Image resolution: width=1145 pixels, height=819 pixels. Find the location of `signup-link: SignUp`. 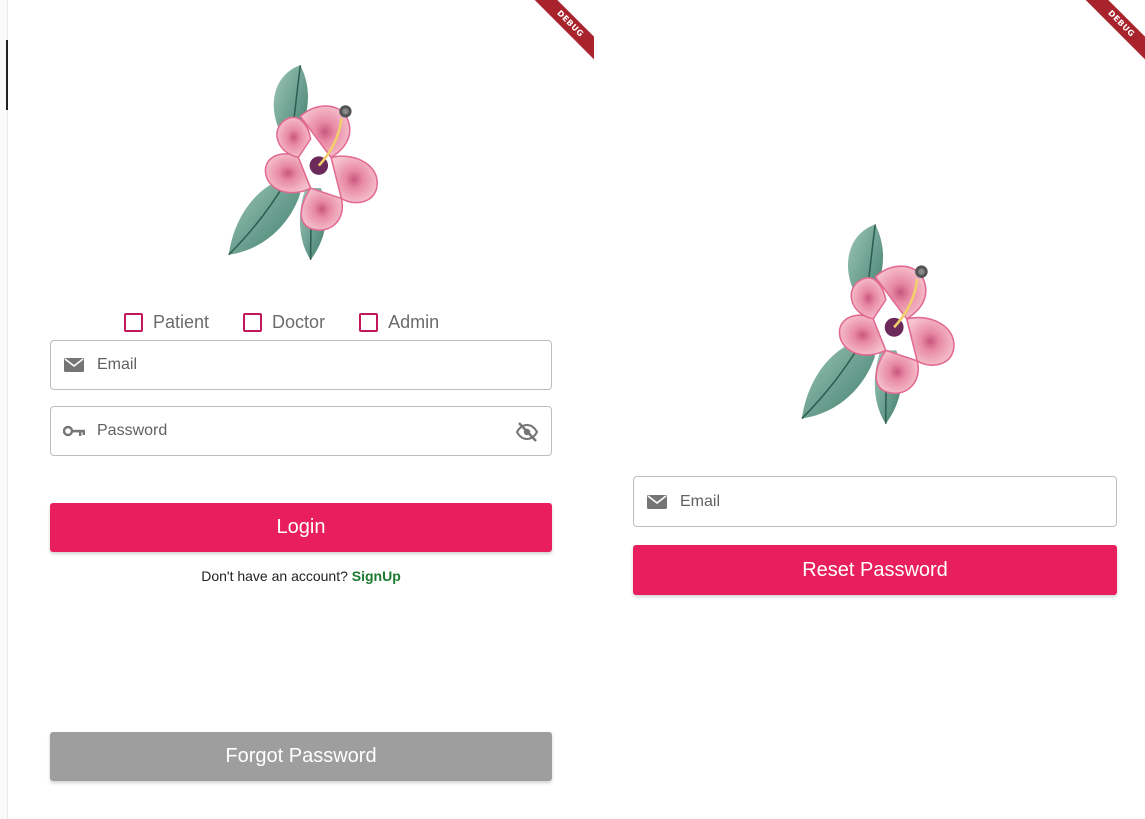

signup-link: SignUp is located at coordinates (376, 576).